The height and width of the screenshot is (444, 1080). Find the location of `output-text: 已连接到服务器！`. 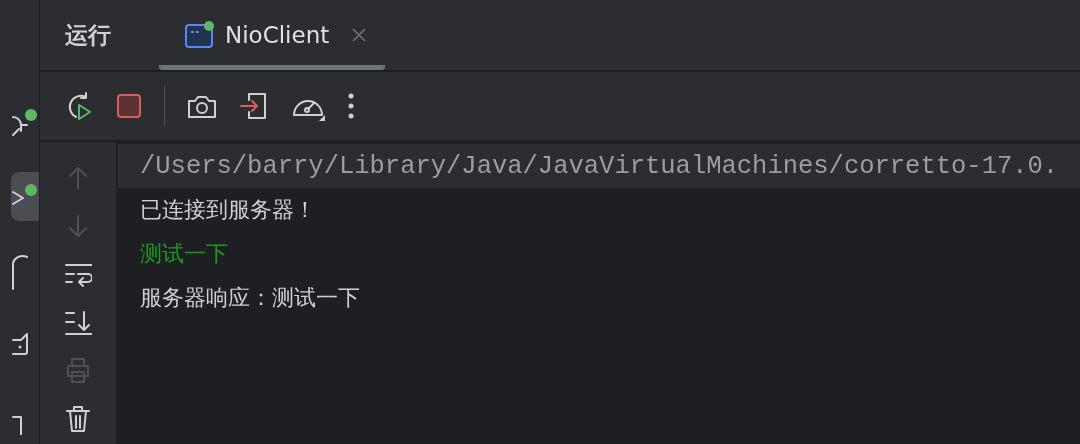

output-text: 已连接到服务器！ is located at coordinates (228, 210).